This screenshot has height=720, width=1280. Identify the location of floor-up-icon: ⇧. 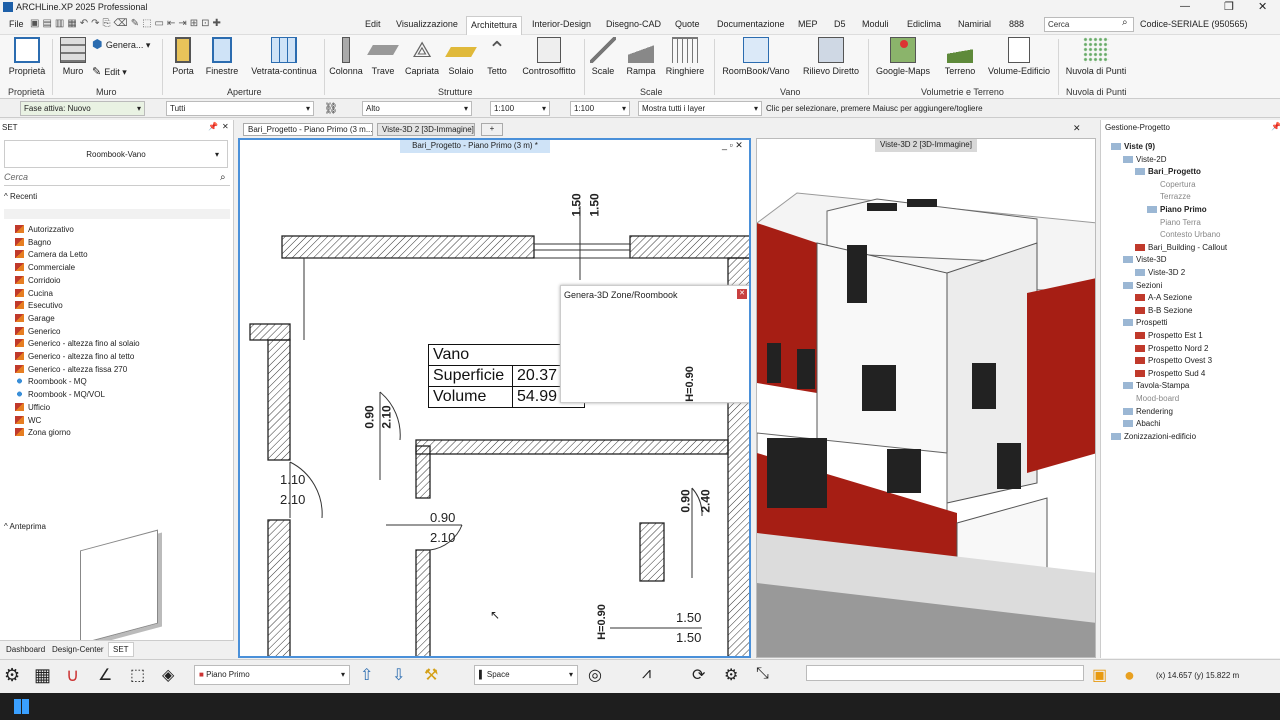
(372, 677).